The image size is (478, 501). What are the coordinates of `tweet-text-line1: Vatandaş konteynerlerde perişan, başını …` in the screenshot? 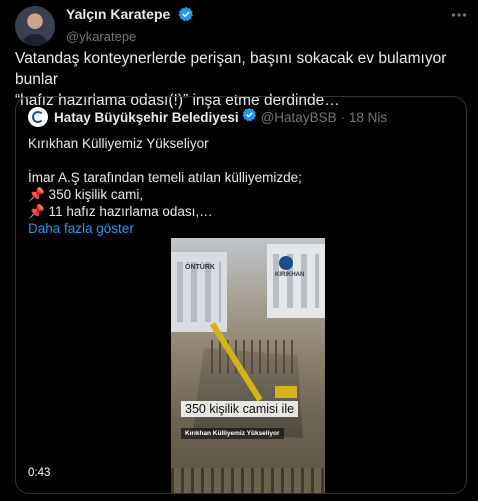 It's located at (231, 69).